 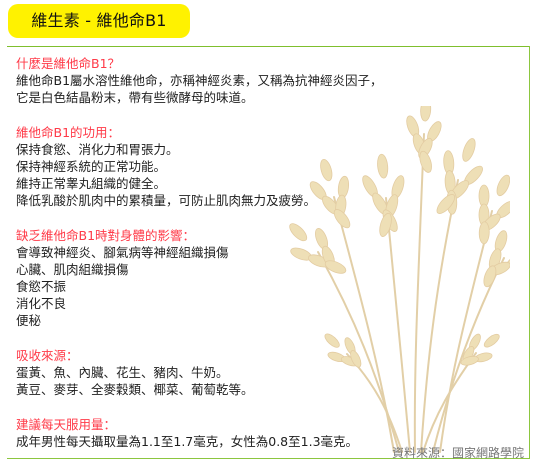 I want to click on what-is-line-1: 維他命B1屬水溶性維他命，亦稱神經炎素，又稱為抗神經炎因子，, so click(x=199, y=80).